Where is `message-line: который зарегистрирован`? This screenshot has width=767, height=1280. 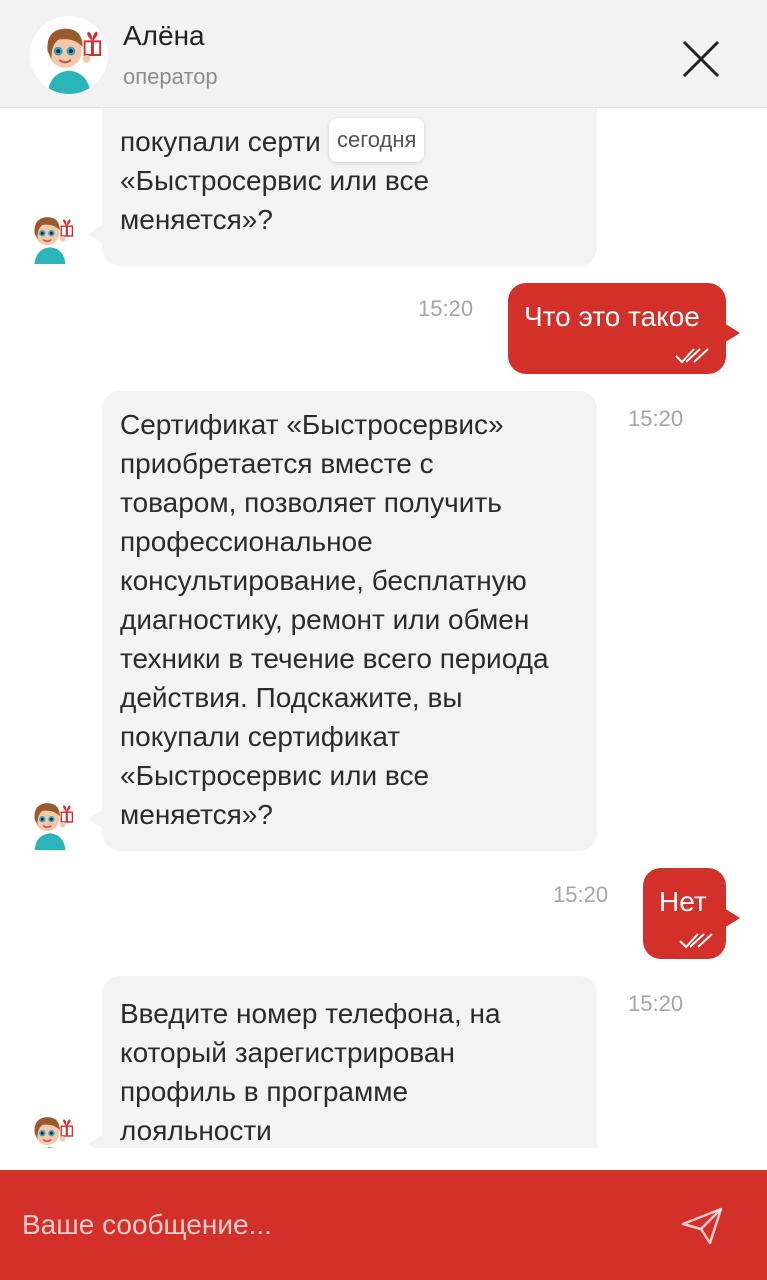
message-line: который зарегистрирован is located at coordinates (287, 1052).